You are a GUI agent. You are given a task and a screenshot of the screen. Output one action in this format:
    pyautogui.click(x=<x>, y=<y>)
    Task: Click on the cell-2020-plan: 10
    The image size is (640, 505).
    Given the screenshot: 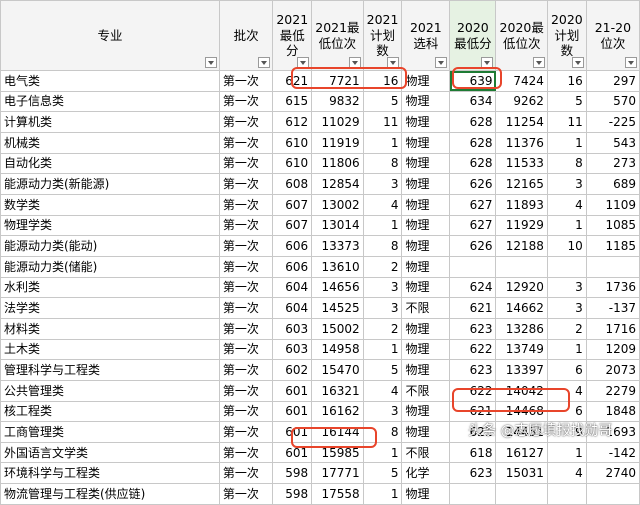 What is the action you would take?
    pyautogui.click(x=566, y=246)
    